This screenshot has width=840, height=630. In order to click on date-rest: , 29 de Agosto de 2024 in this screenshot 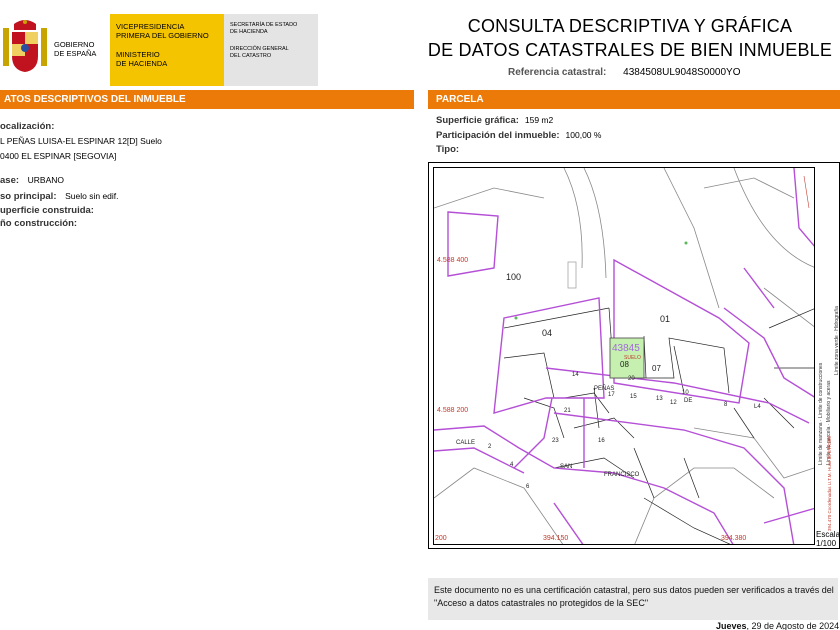, I will do `click(793, 625)`.